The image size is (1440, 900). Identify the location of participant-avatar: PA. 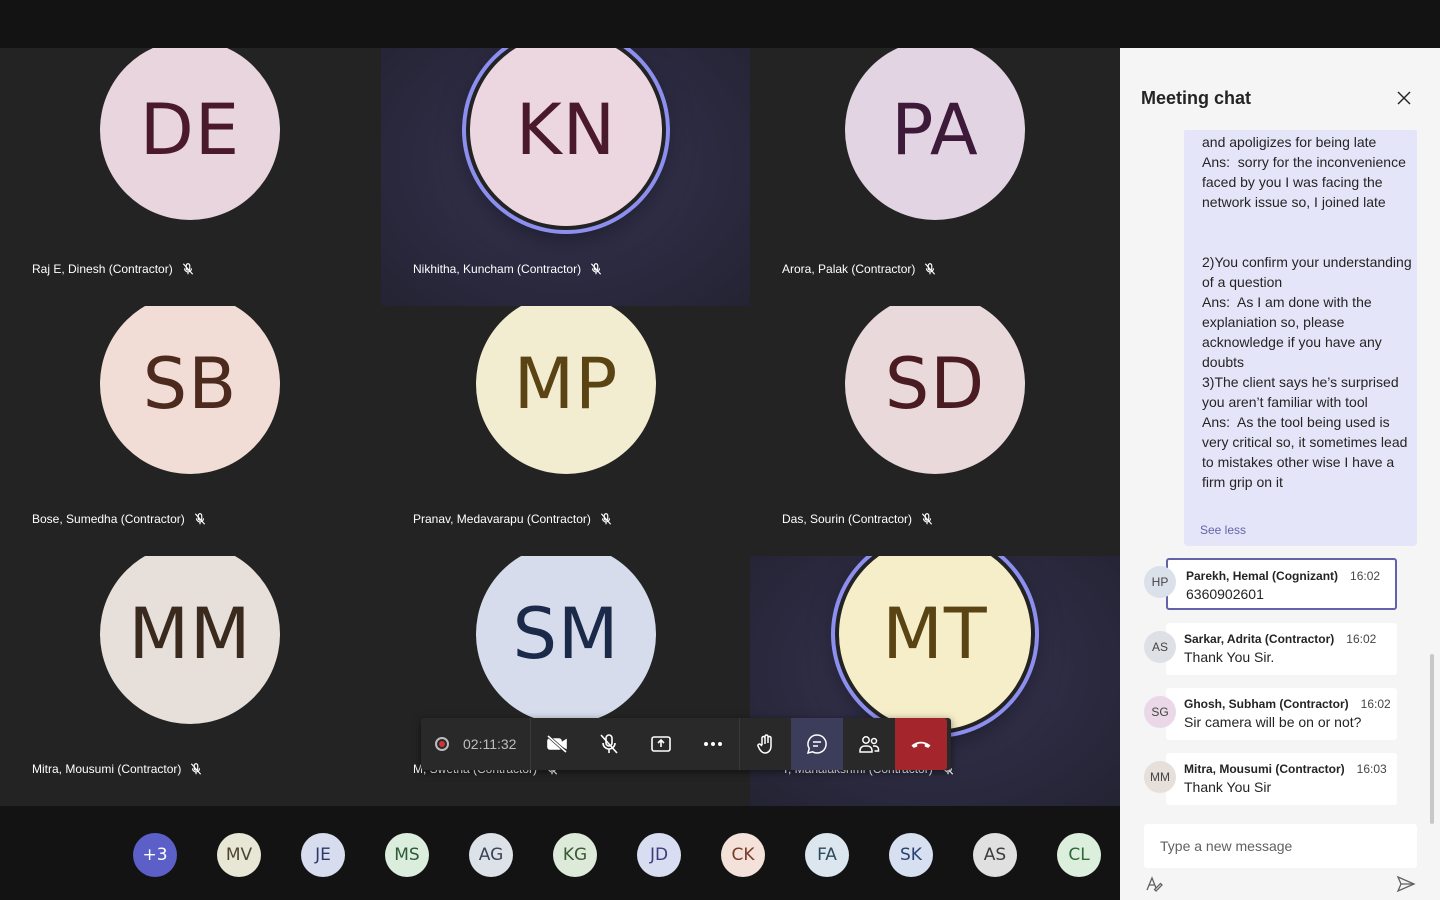
(935, 134).